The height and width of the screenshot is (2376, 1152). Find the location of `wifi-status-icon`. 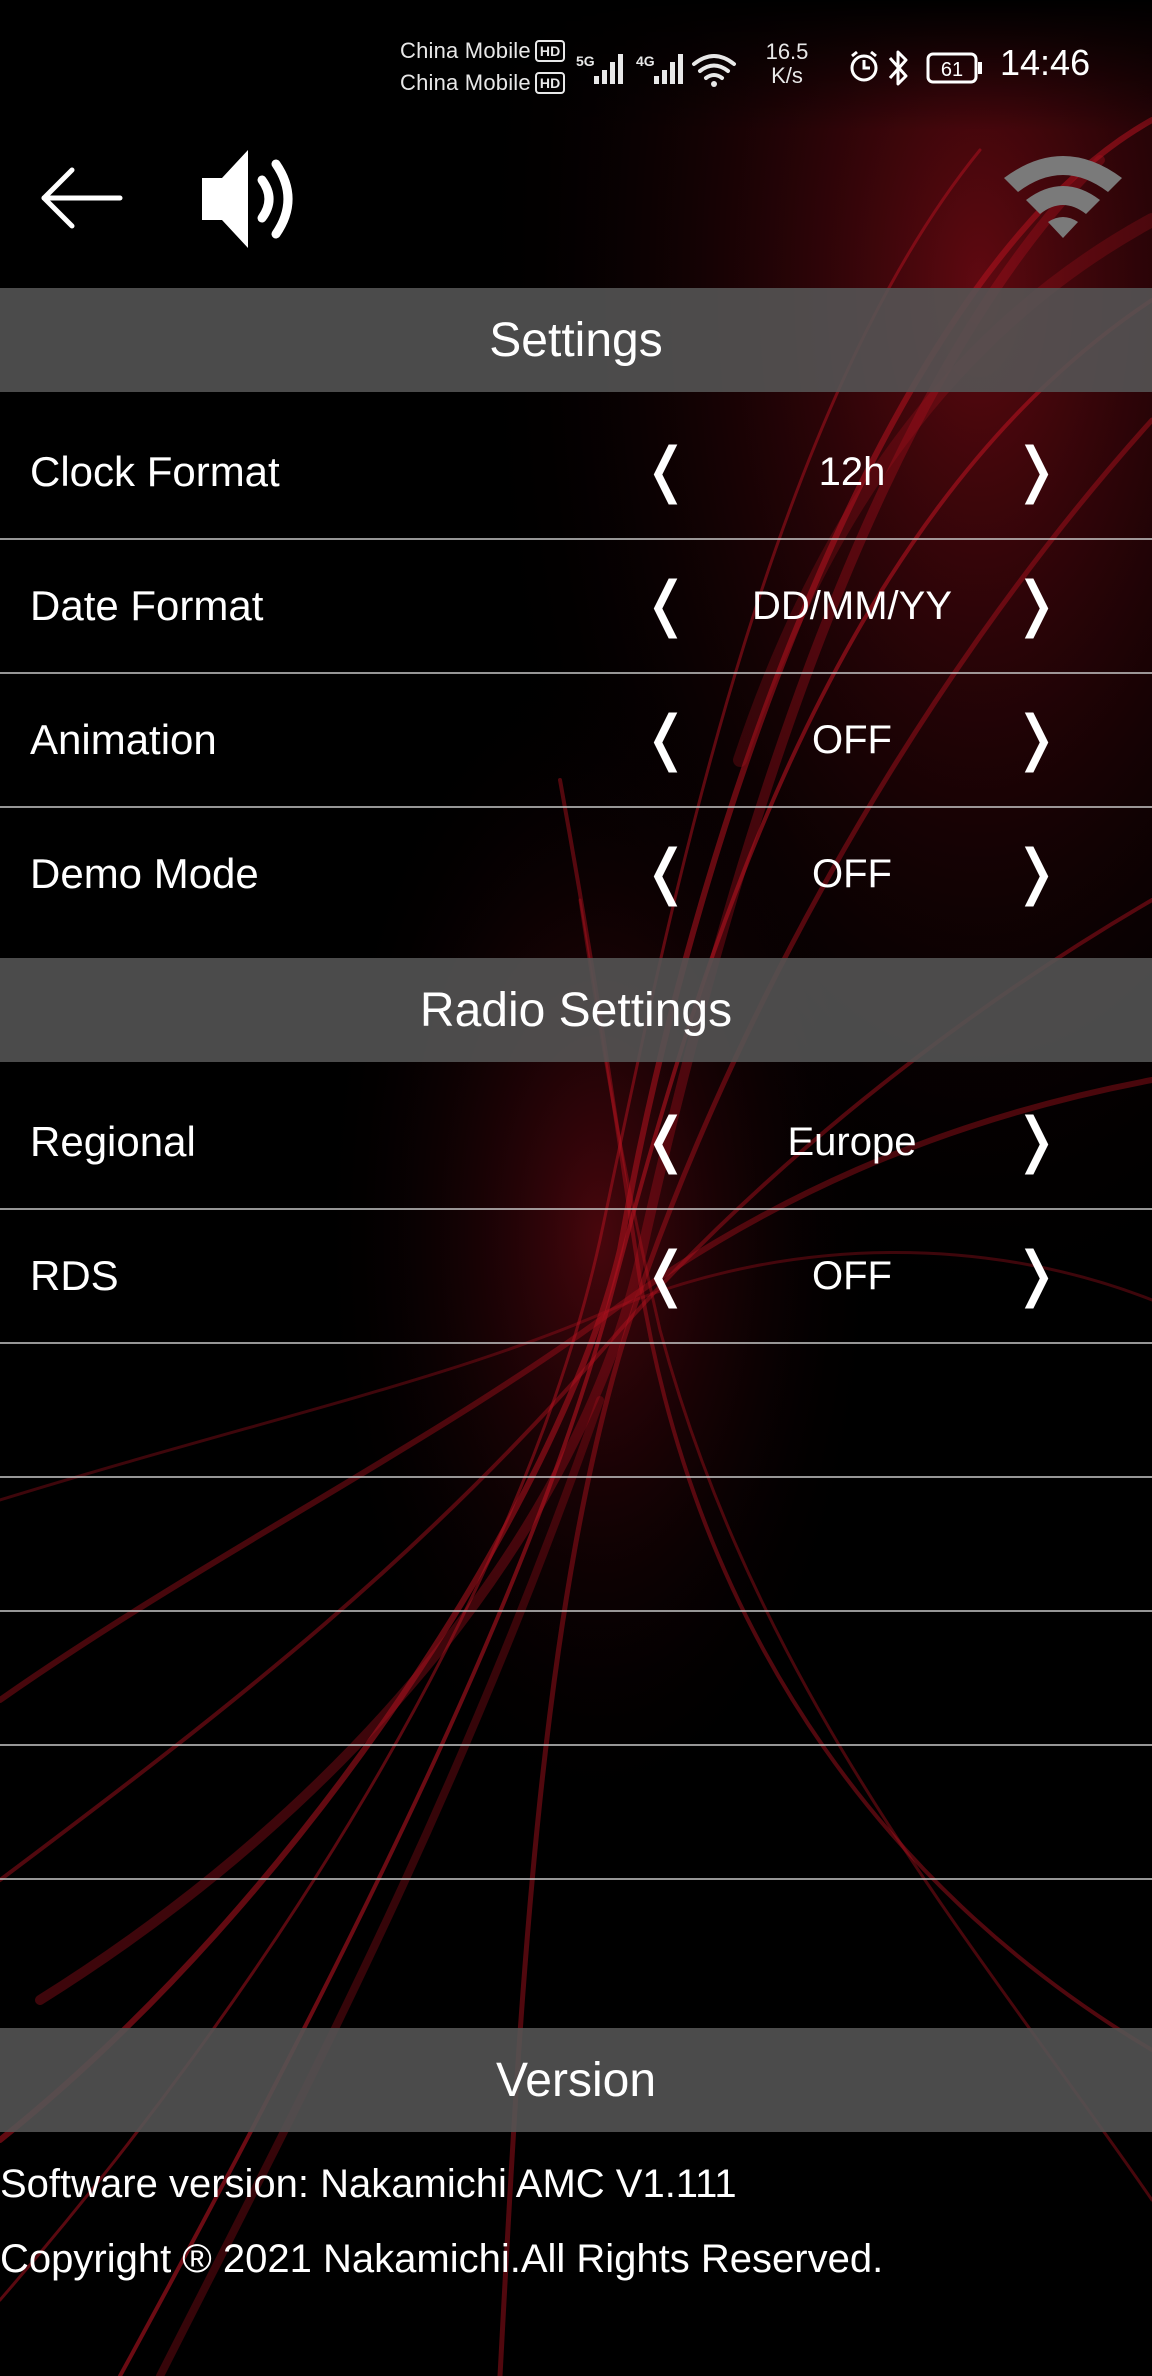

wifi-status-icon is located at coordinates (714, 67).